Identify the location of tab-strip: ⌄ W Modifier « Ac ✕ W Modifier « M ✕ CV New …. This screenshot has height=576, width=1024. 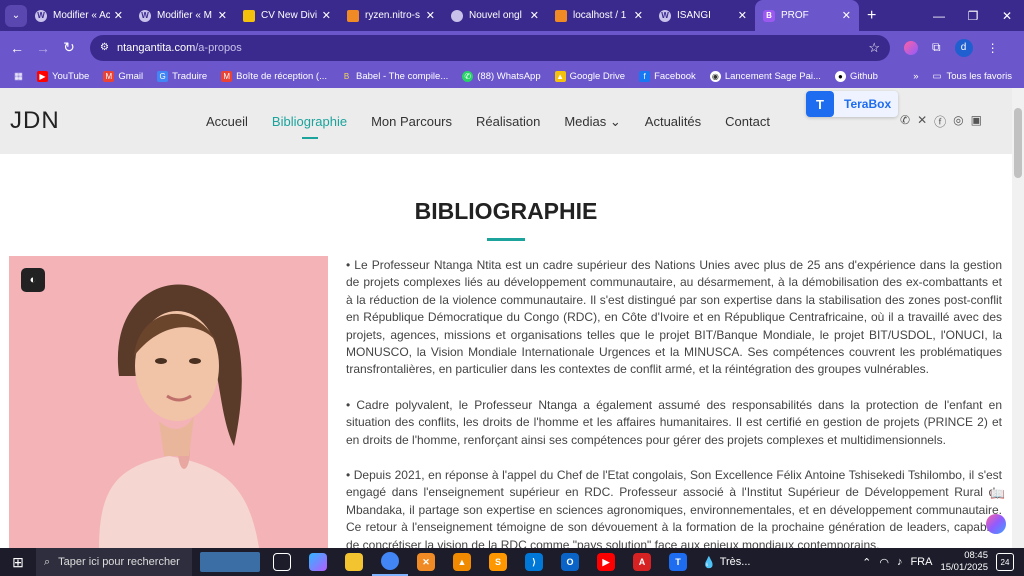
(512, 15).